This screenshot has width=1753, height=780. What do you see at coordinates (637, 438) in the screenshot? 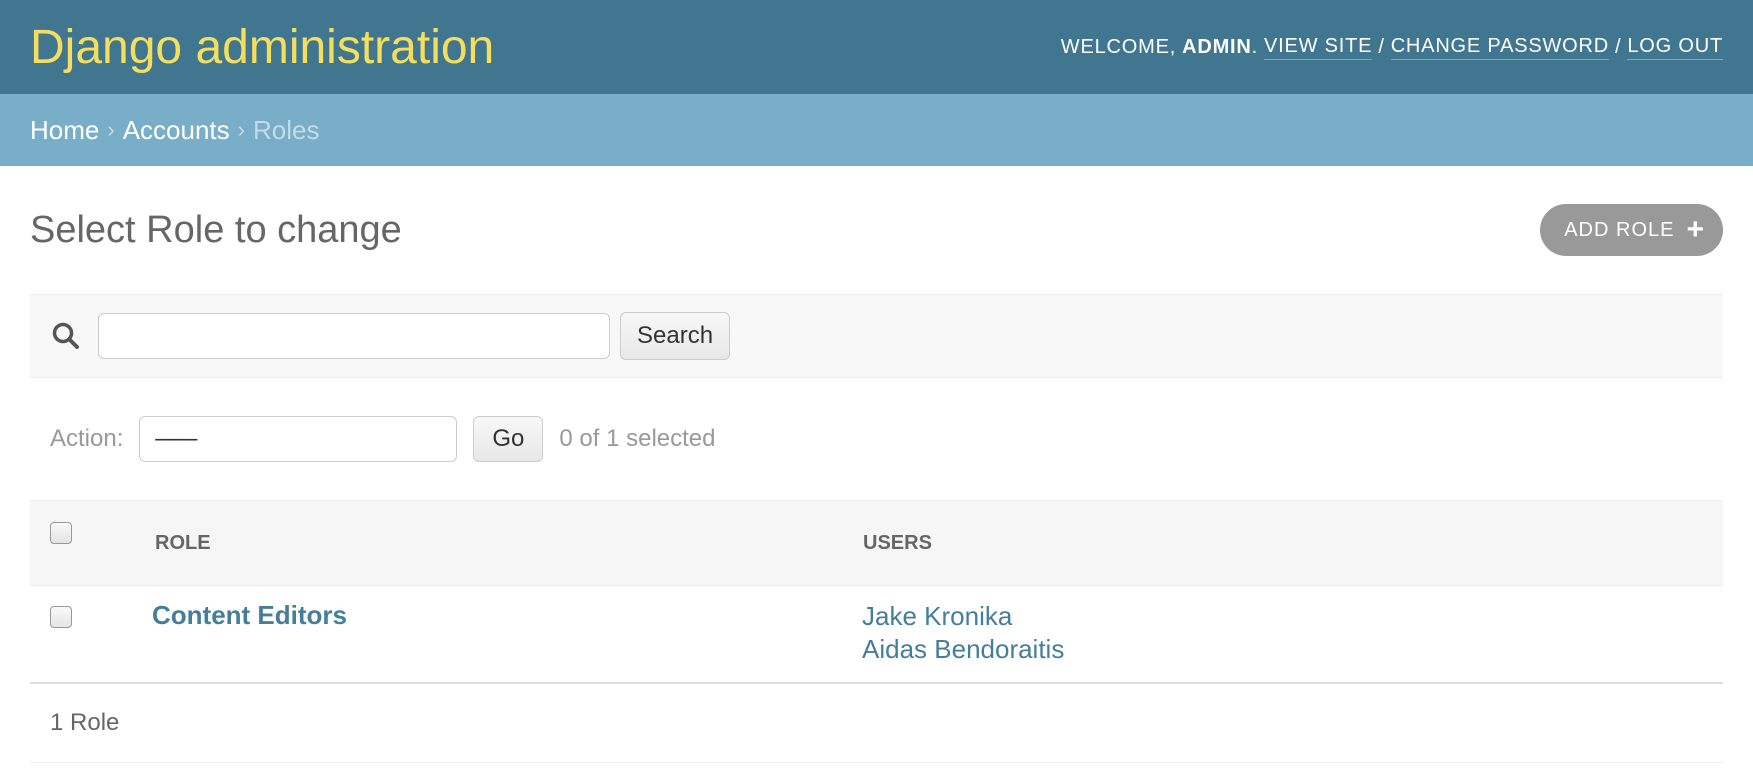
I see `selection-counter: 0 of 1 selected` at bounding box center [637, 438].